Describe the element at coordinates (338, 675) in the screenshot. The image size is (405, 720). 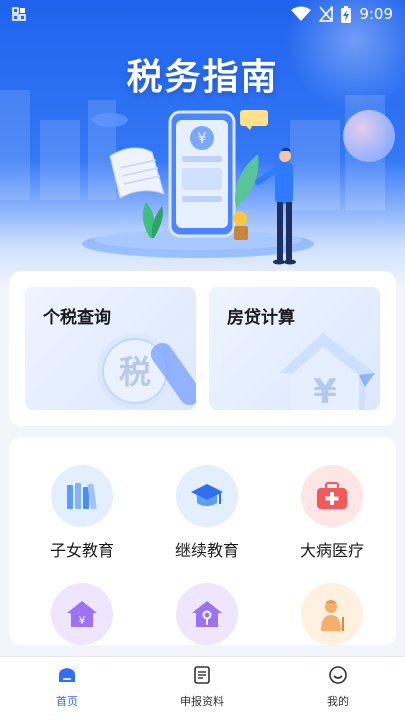
I see `smile-icon` at that location.